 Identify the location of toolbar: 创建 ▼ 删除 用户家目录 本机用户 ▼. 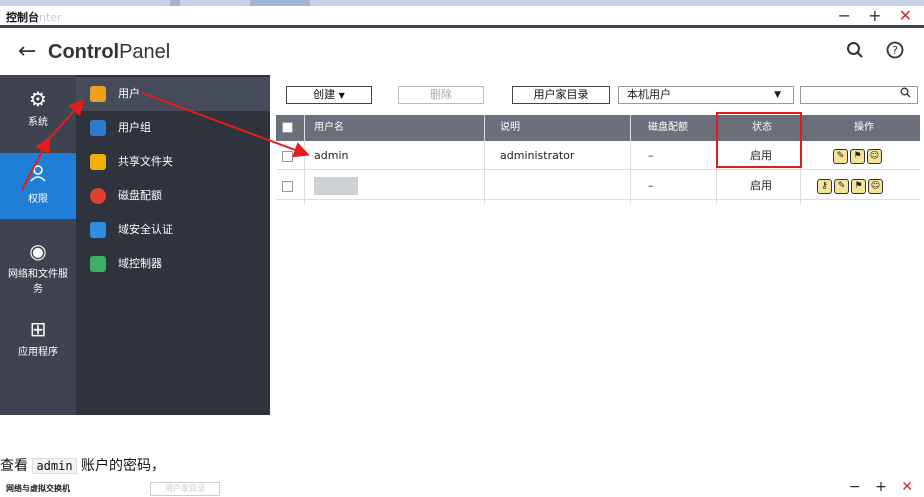
(598, 94).